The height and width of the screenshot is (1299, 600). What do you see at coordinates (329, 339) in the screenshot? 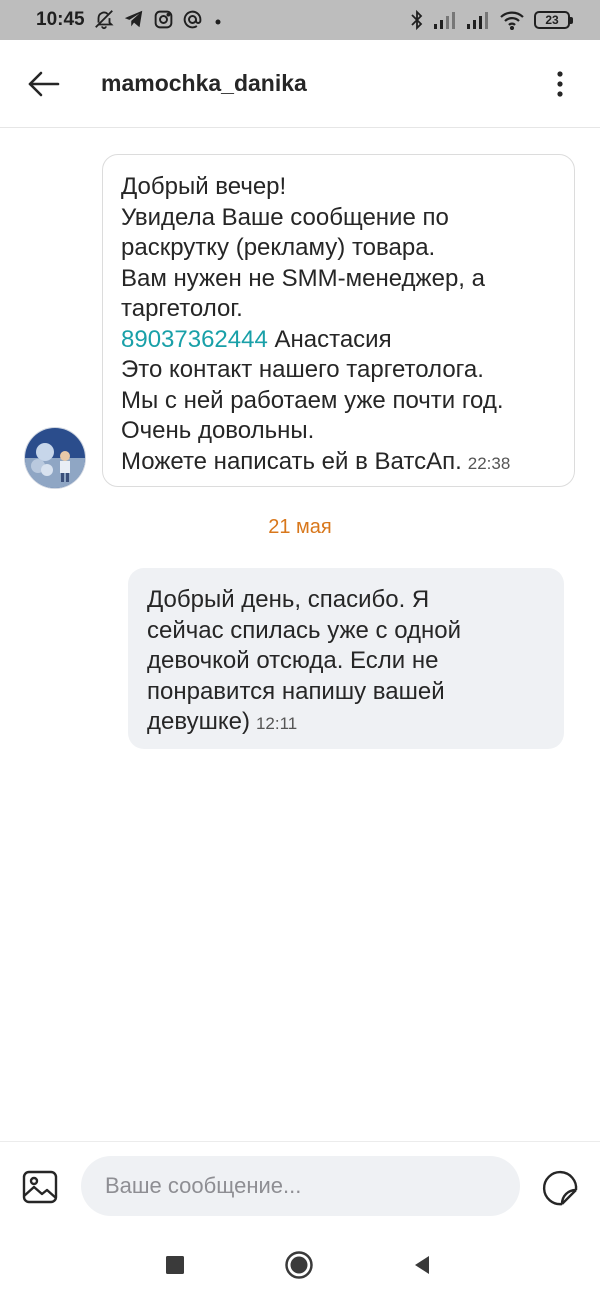
I see `phone-contact-name: Анастасия` at bounding box center [329, 339].